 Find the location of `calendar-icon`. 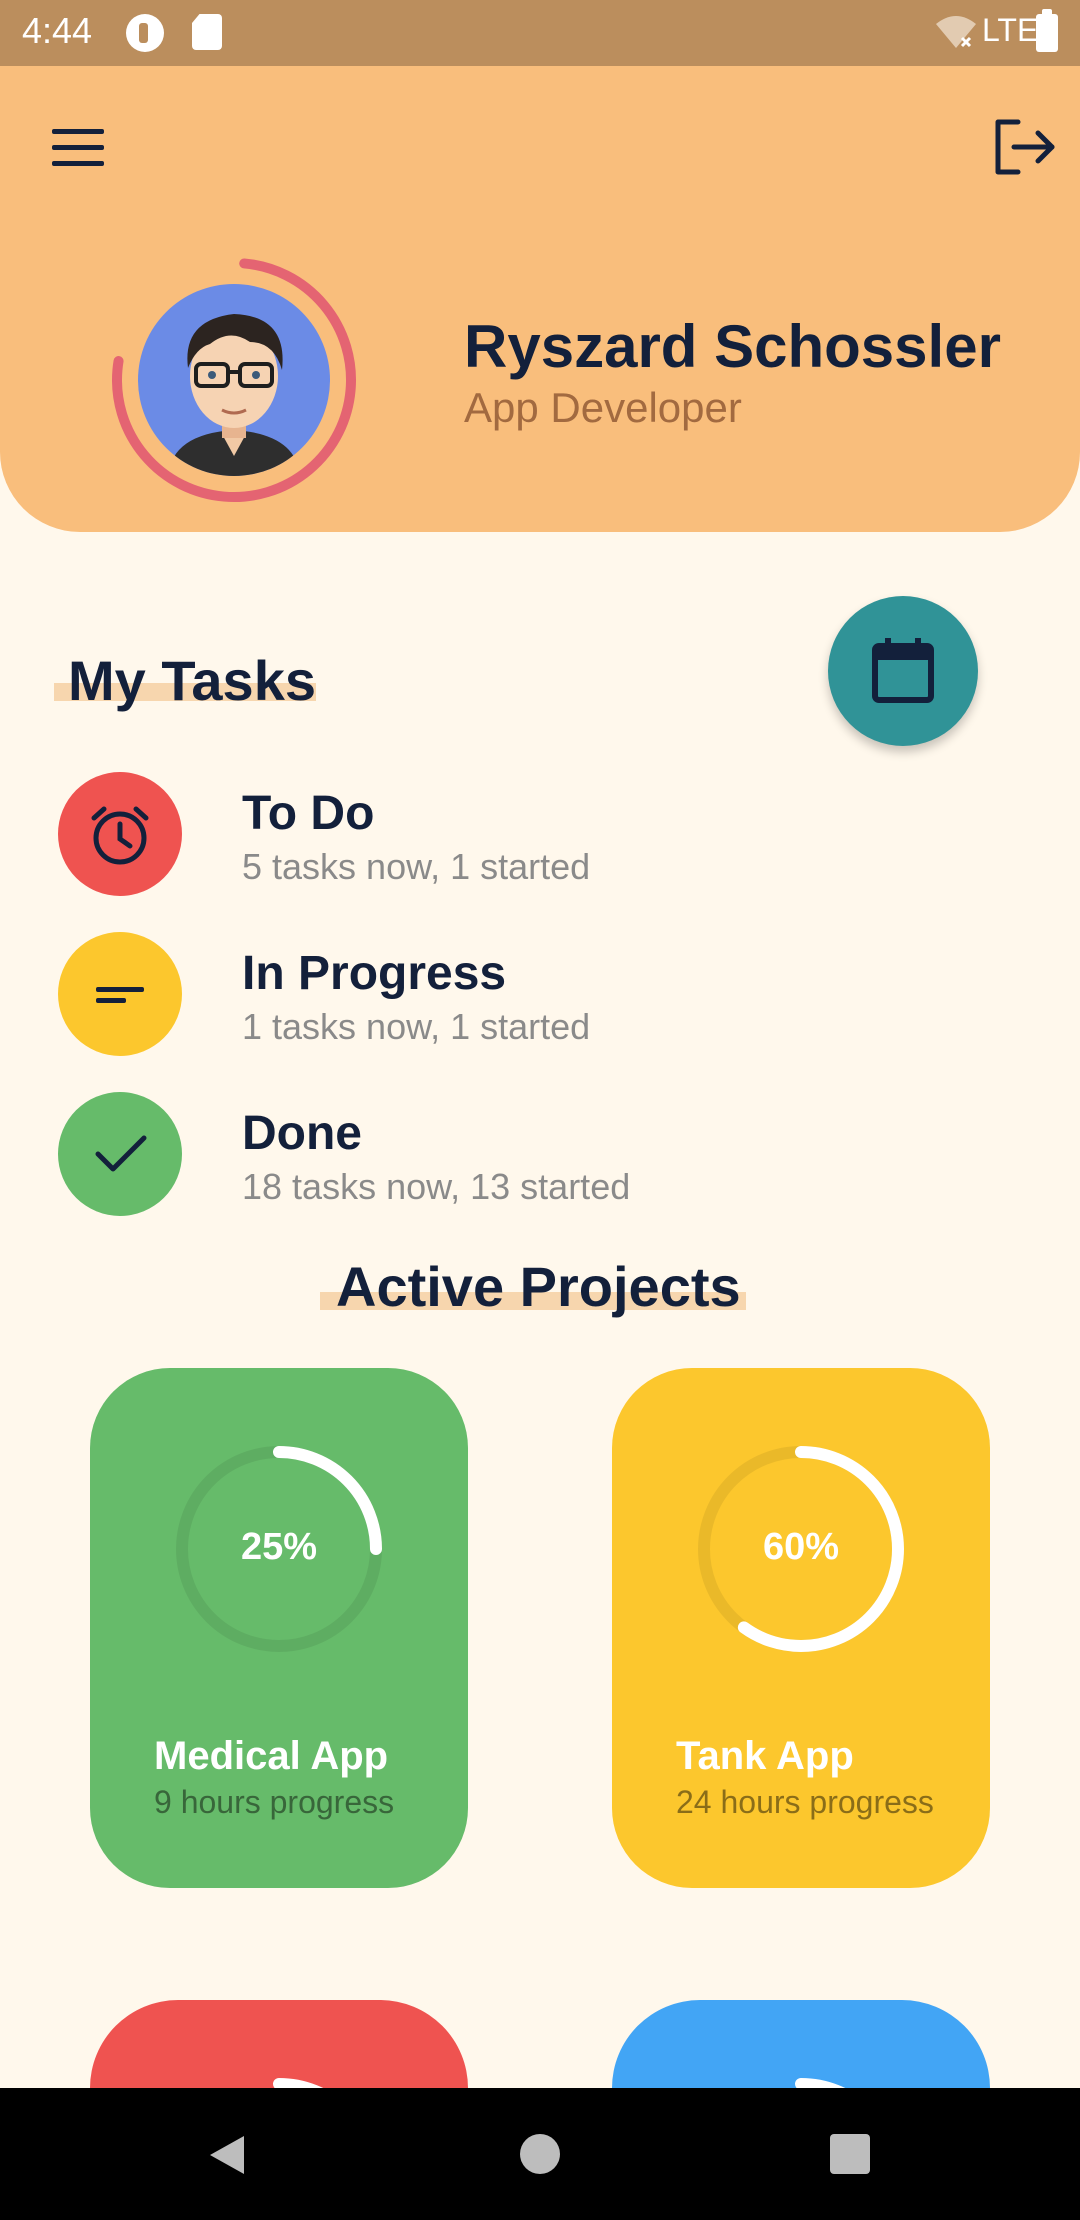

calendar-icon is located at coordinates (903, 670).